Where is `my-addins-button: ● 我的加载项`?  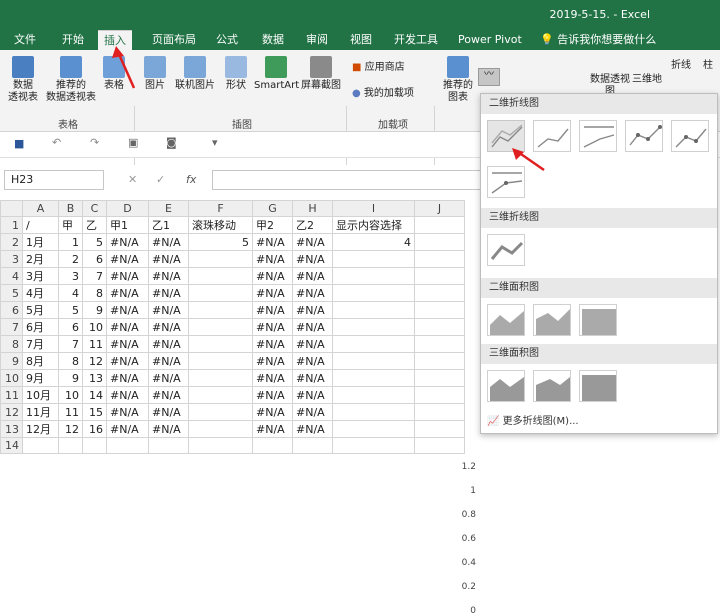 my-addins-button: ● 我的加载项 is located at coordinates (387, 94).